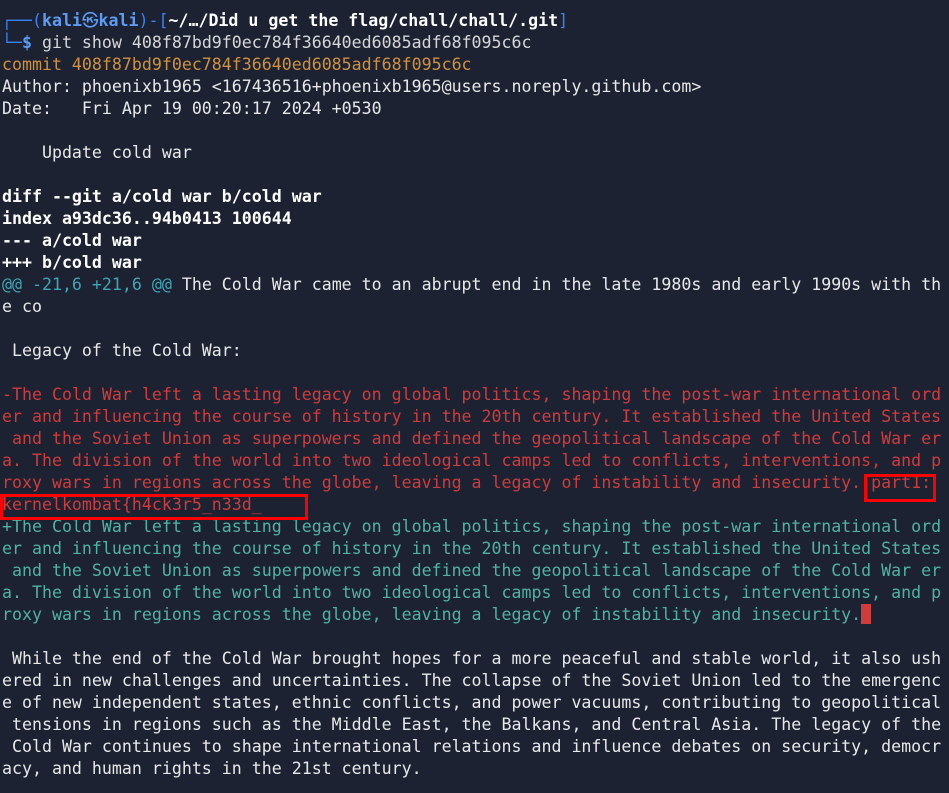 The height and width of the screenshot is (793, 949). What do you see at coordinates (866, 614) in the screenshot?
I see `text-cursor` at bounding box center [866, 614].